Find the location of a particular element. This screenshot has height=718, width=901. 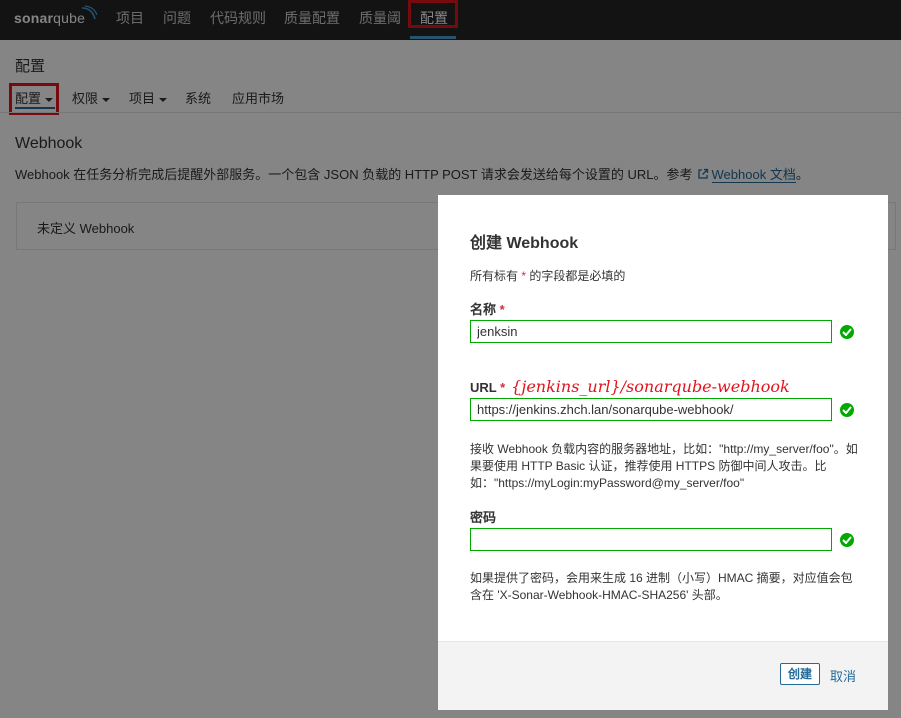

name-field-label: 名称 * is located at coordinates (487, 308).